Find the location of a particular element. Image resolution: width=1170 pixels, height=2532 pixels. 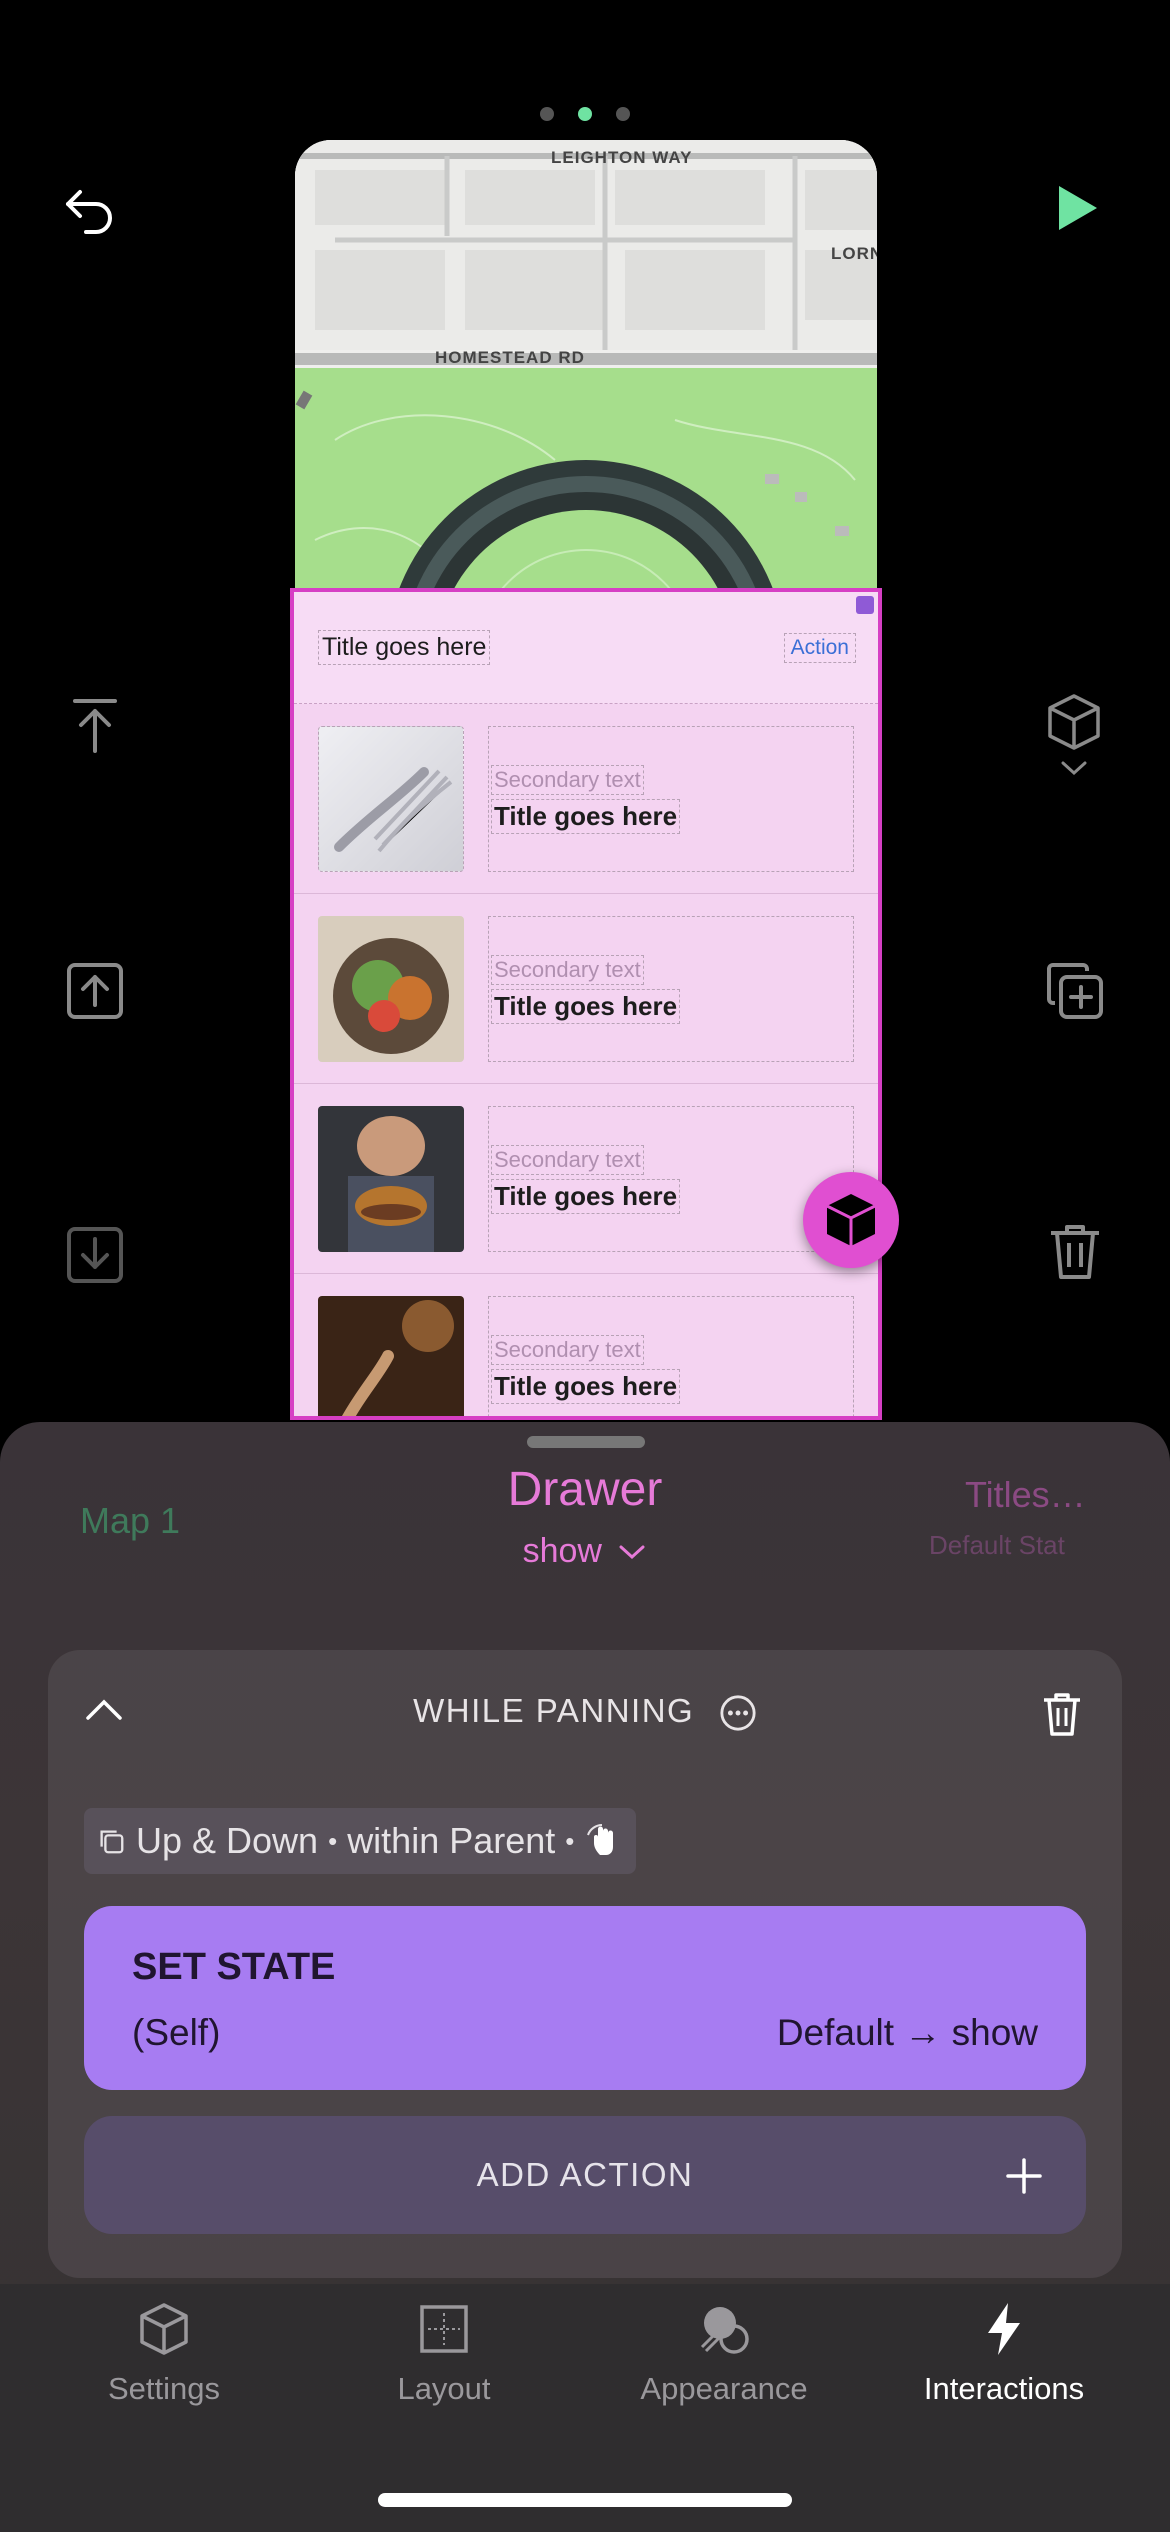

trigger-row: WHILE PANNING is located at coordinates (585, 1712).